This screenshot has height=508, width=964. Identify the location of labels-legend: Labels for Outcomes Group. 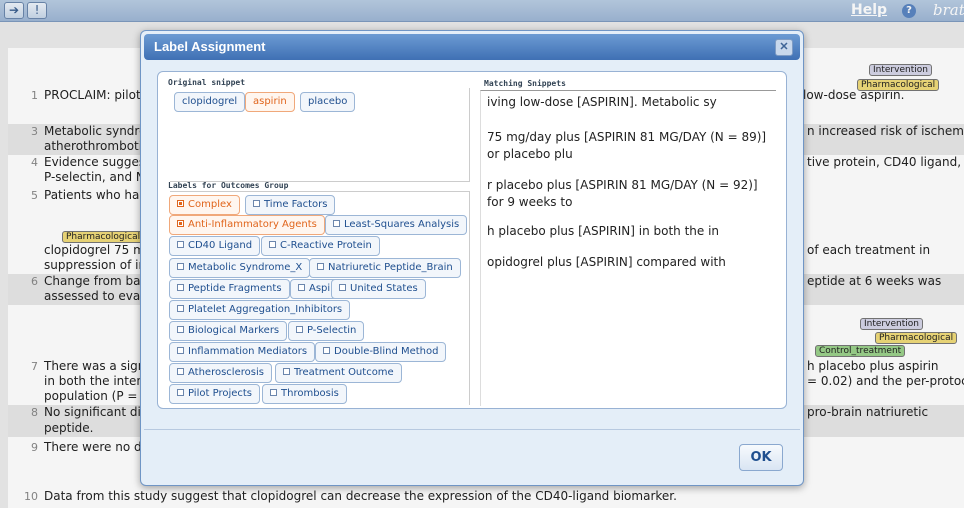
(228, 185).